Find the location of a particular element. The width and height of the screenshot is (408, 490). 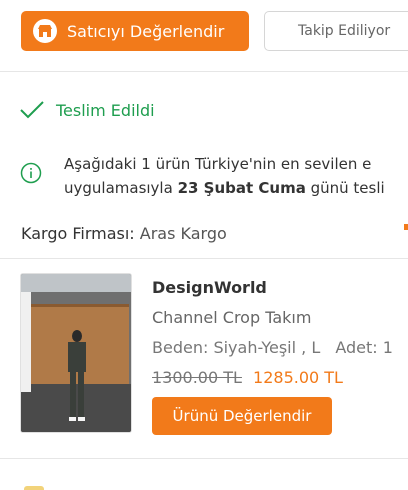

delivery-info-line2: uygulamasıyla 23 Şubat Cuma günü tesli is located at coordinates (224, 188).